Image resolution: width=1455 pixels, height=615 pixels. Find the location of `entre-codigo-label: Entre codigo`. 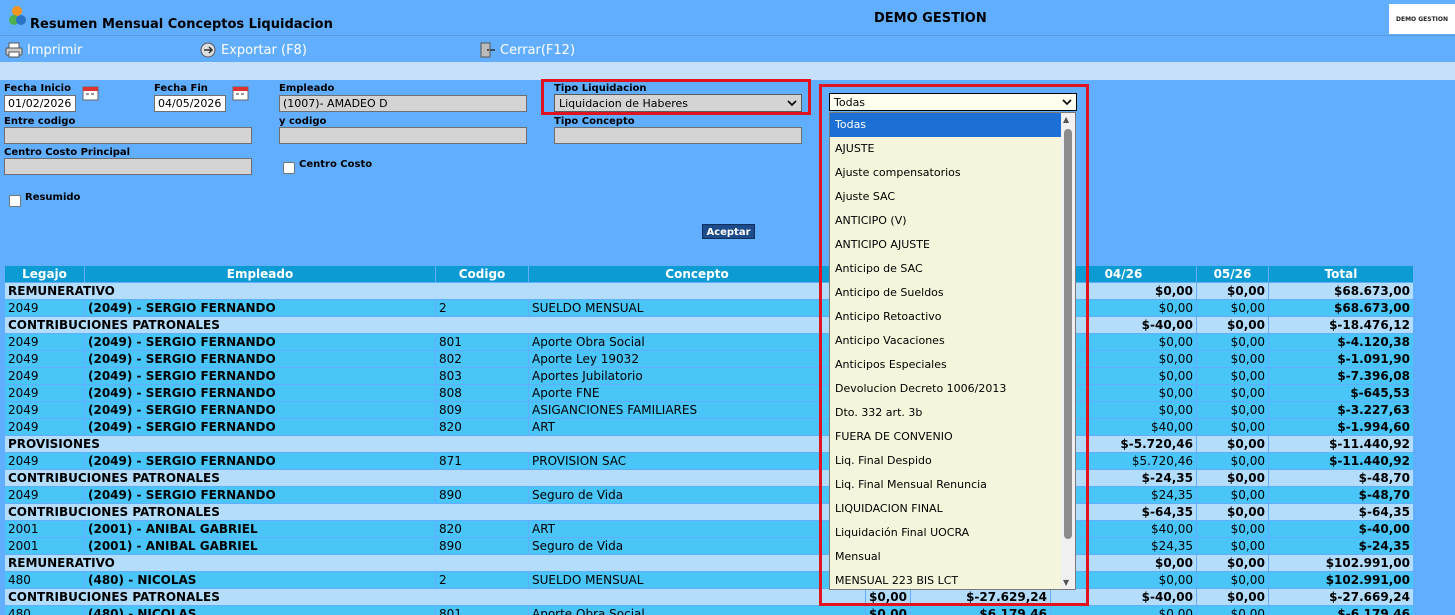

entre-codigo-label: Entre codigo is located at coordinates (40, 121).